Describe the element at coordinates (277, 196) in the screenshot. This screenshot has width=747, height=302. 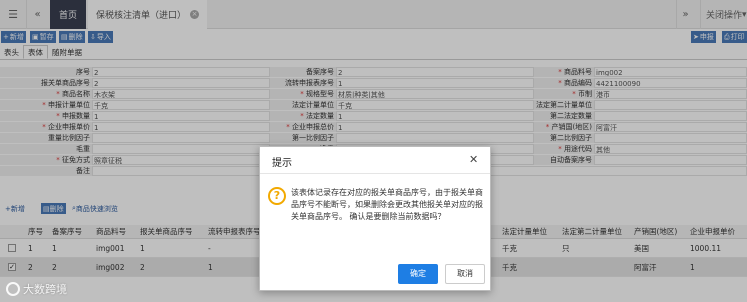
I see `question-icon: ?` at that location.